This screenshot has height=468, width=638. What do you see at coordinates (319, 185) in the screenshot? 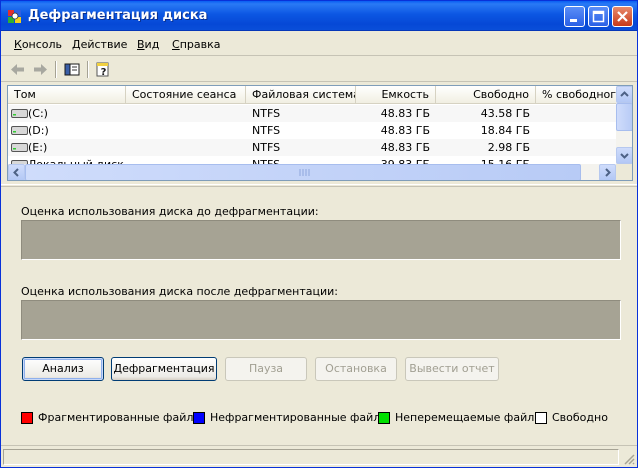
I see `pane-splitter` at bounding box center [319, 185].